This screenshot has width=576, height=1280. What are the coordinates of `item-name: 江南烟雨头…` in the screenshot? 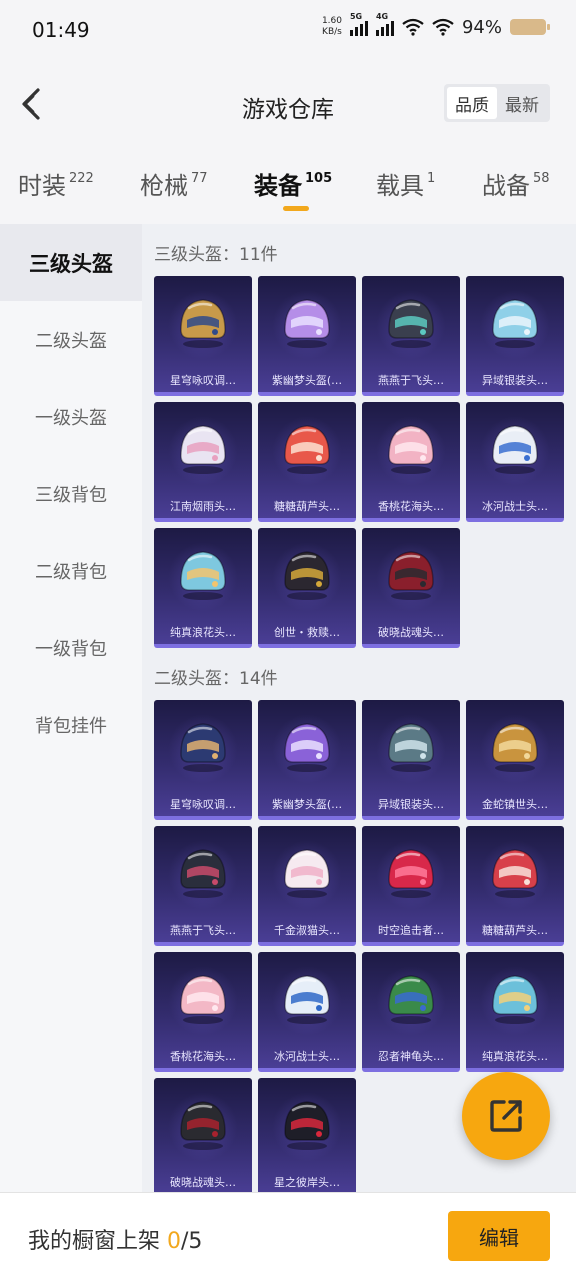 It's located at (203, 506).